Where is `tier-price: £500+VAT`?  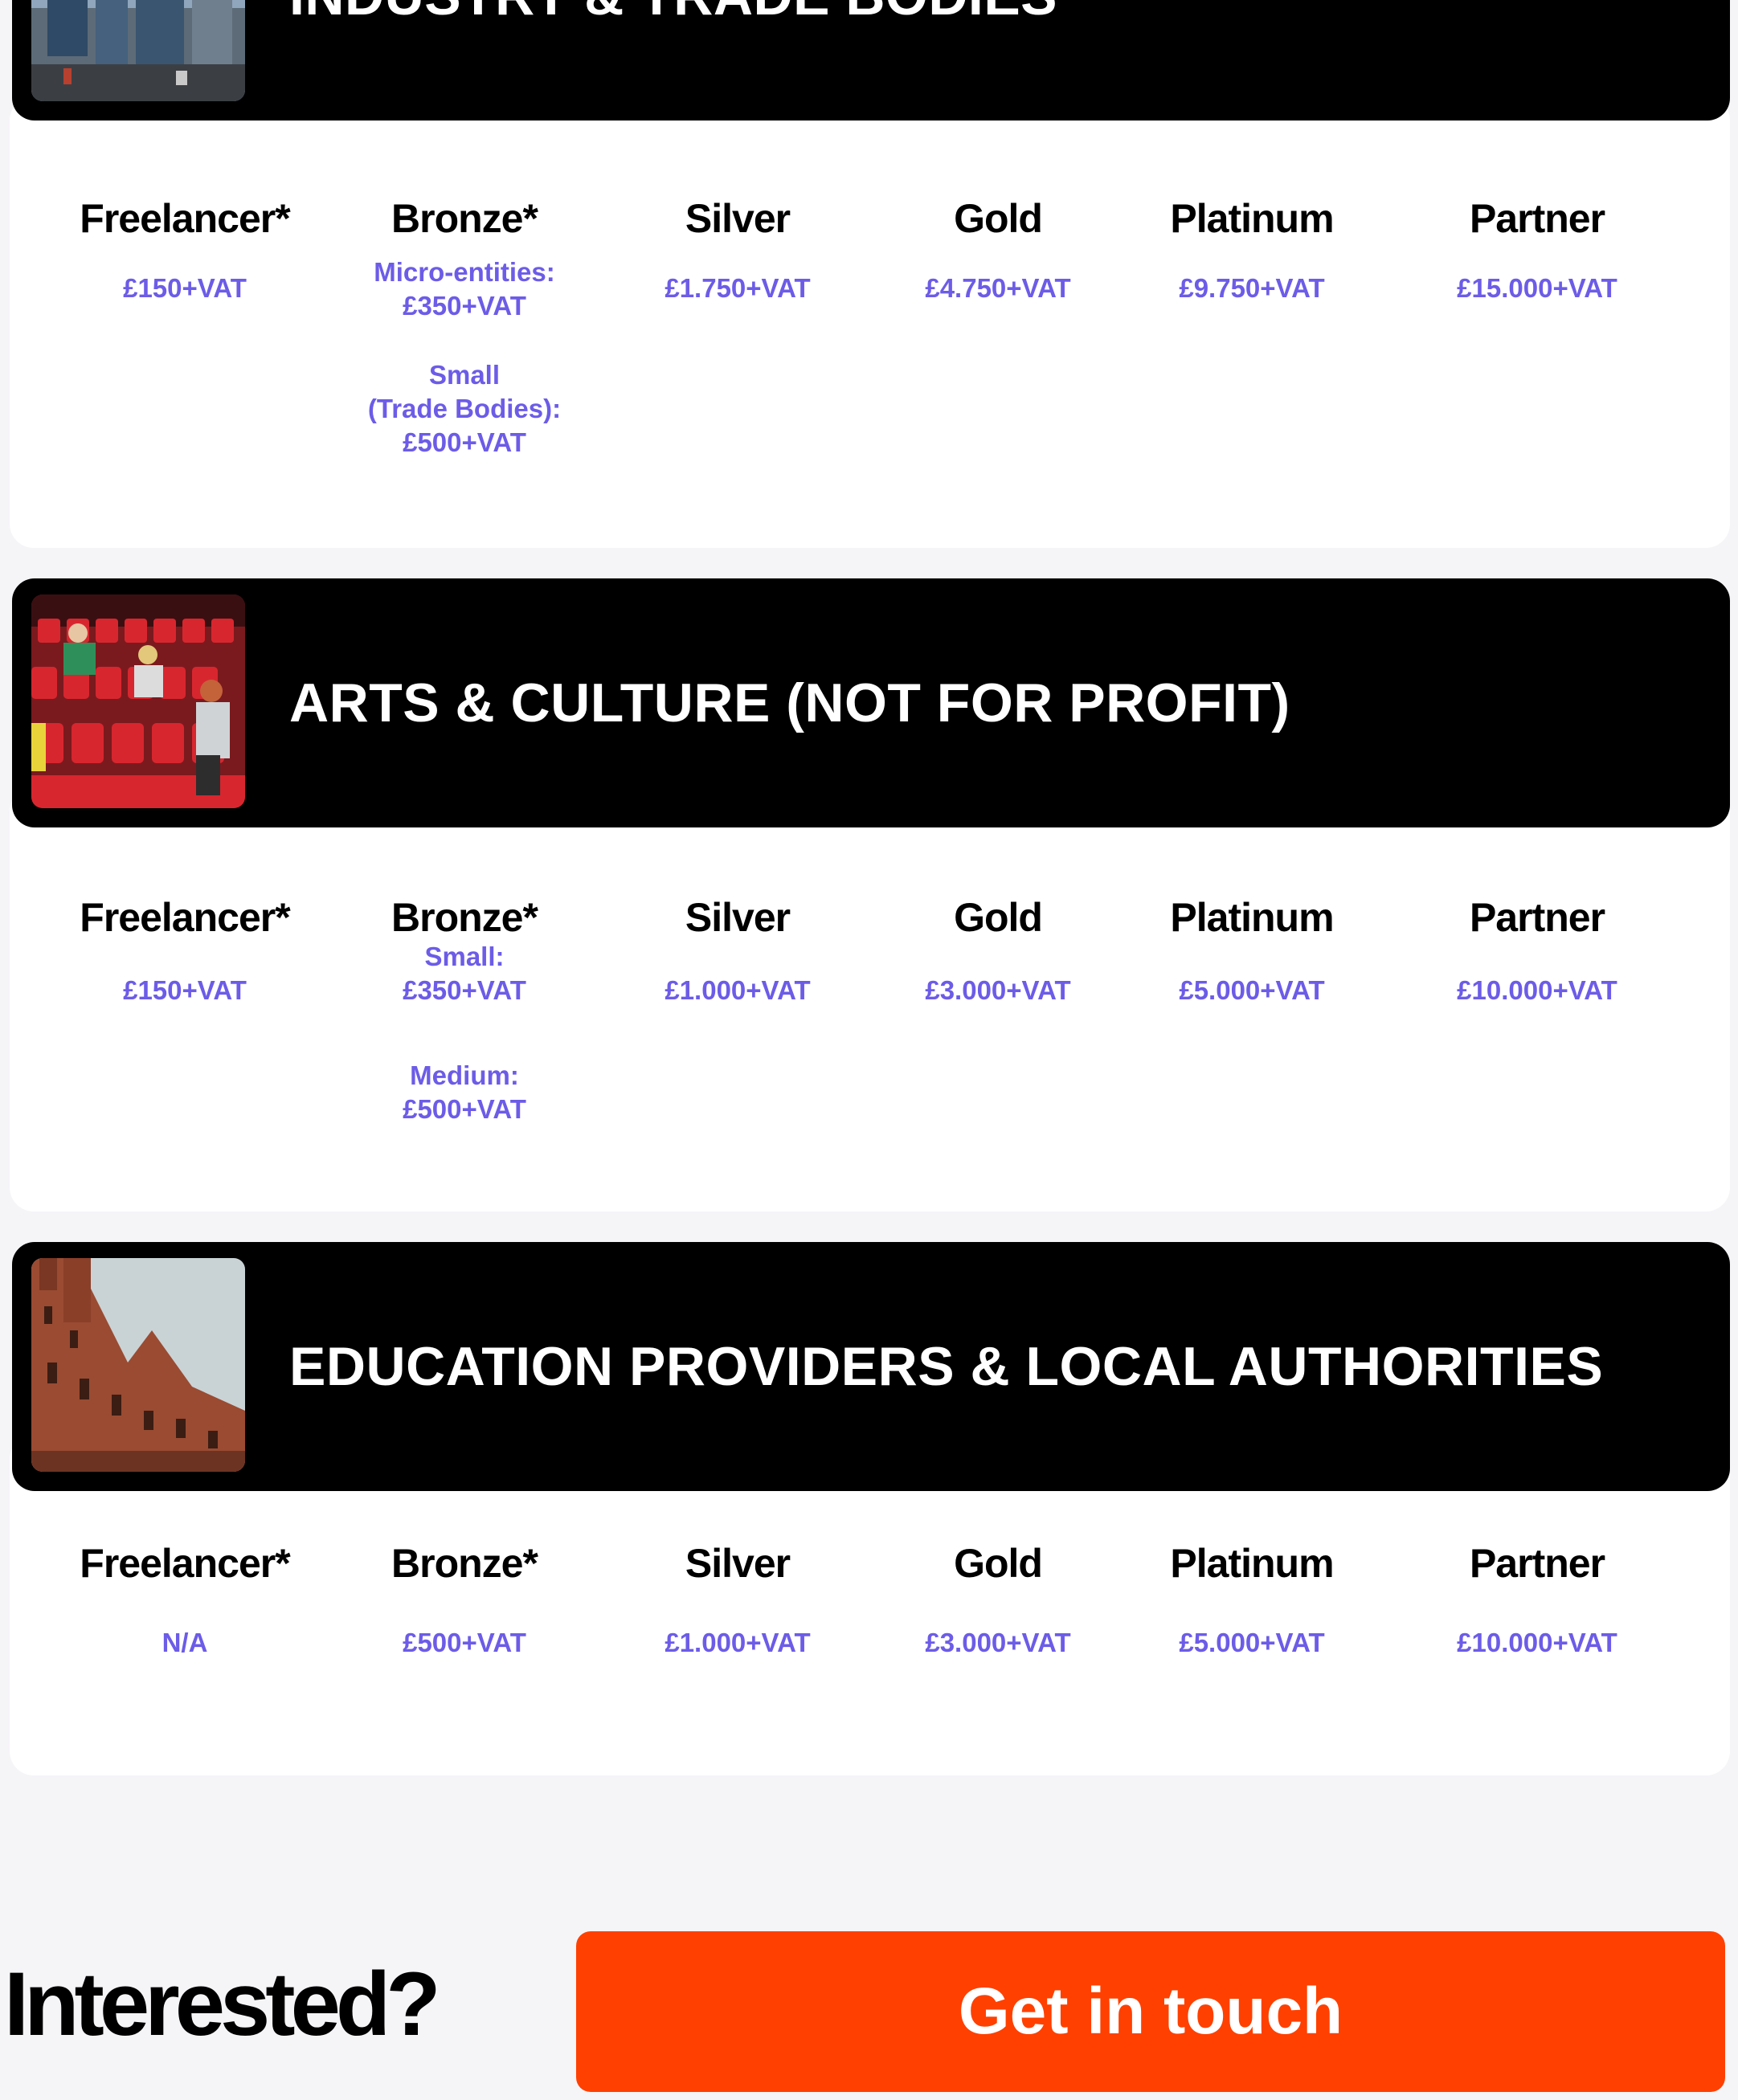 tier-price: £500+VAT is located at coordinates (465, 1642).